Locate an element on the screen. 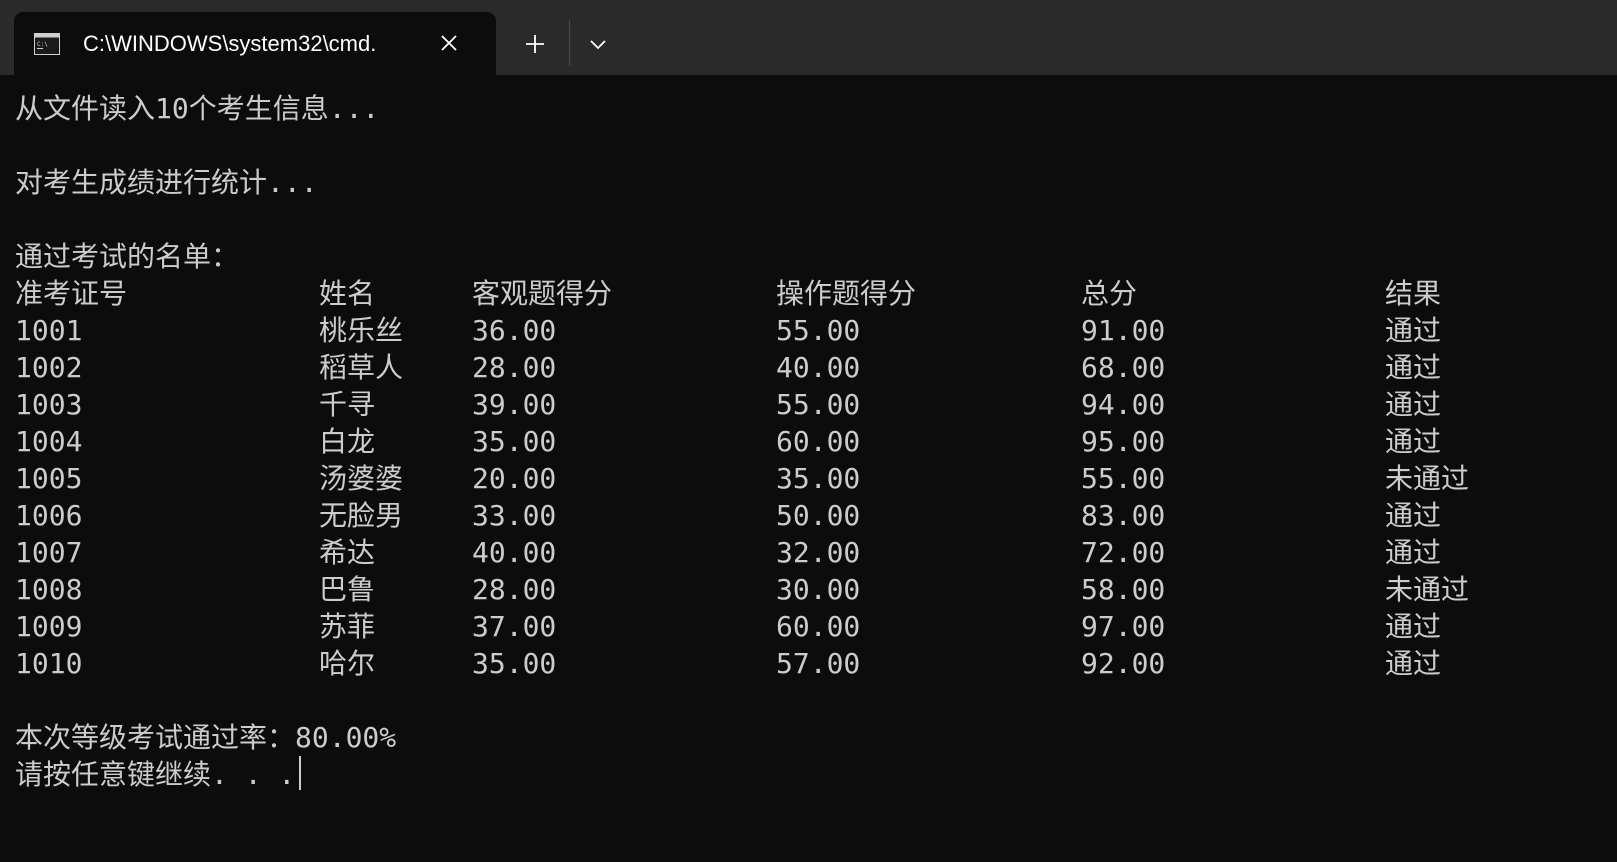 The height and width of the screenshot is (862, 1617). table-header: 准考证号 姓名 客观题得分 操作题得分 总分 结果 is located at coordinates (816, 293).